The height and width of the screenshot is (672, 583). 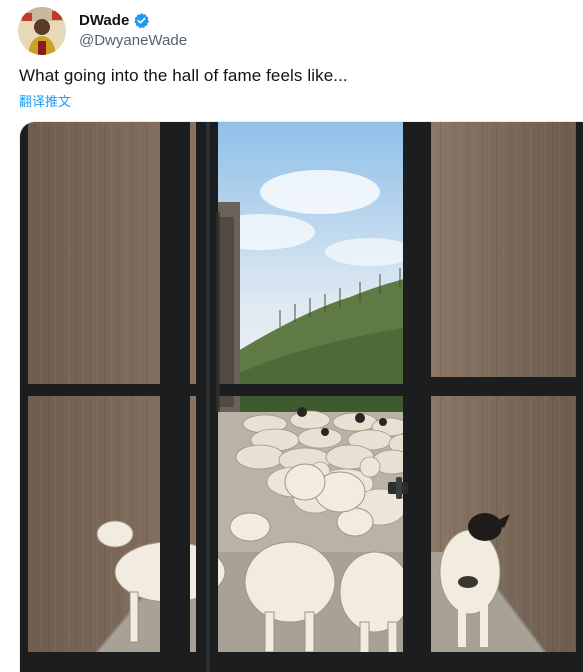 What do you see at coordinates (45, 100) in the screenshot?
I see `translate-link: 翻译推文` at bounding box center [45, 100].